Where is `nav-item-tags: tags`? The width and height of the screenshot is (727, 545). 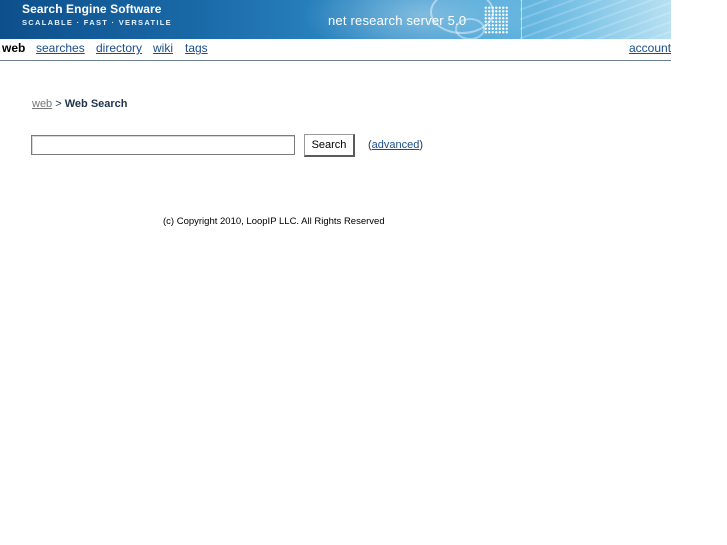
nav-item-tags: tags is located at coordinates (196, 48).